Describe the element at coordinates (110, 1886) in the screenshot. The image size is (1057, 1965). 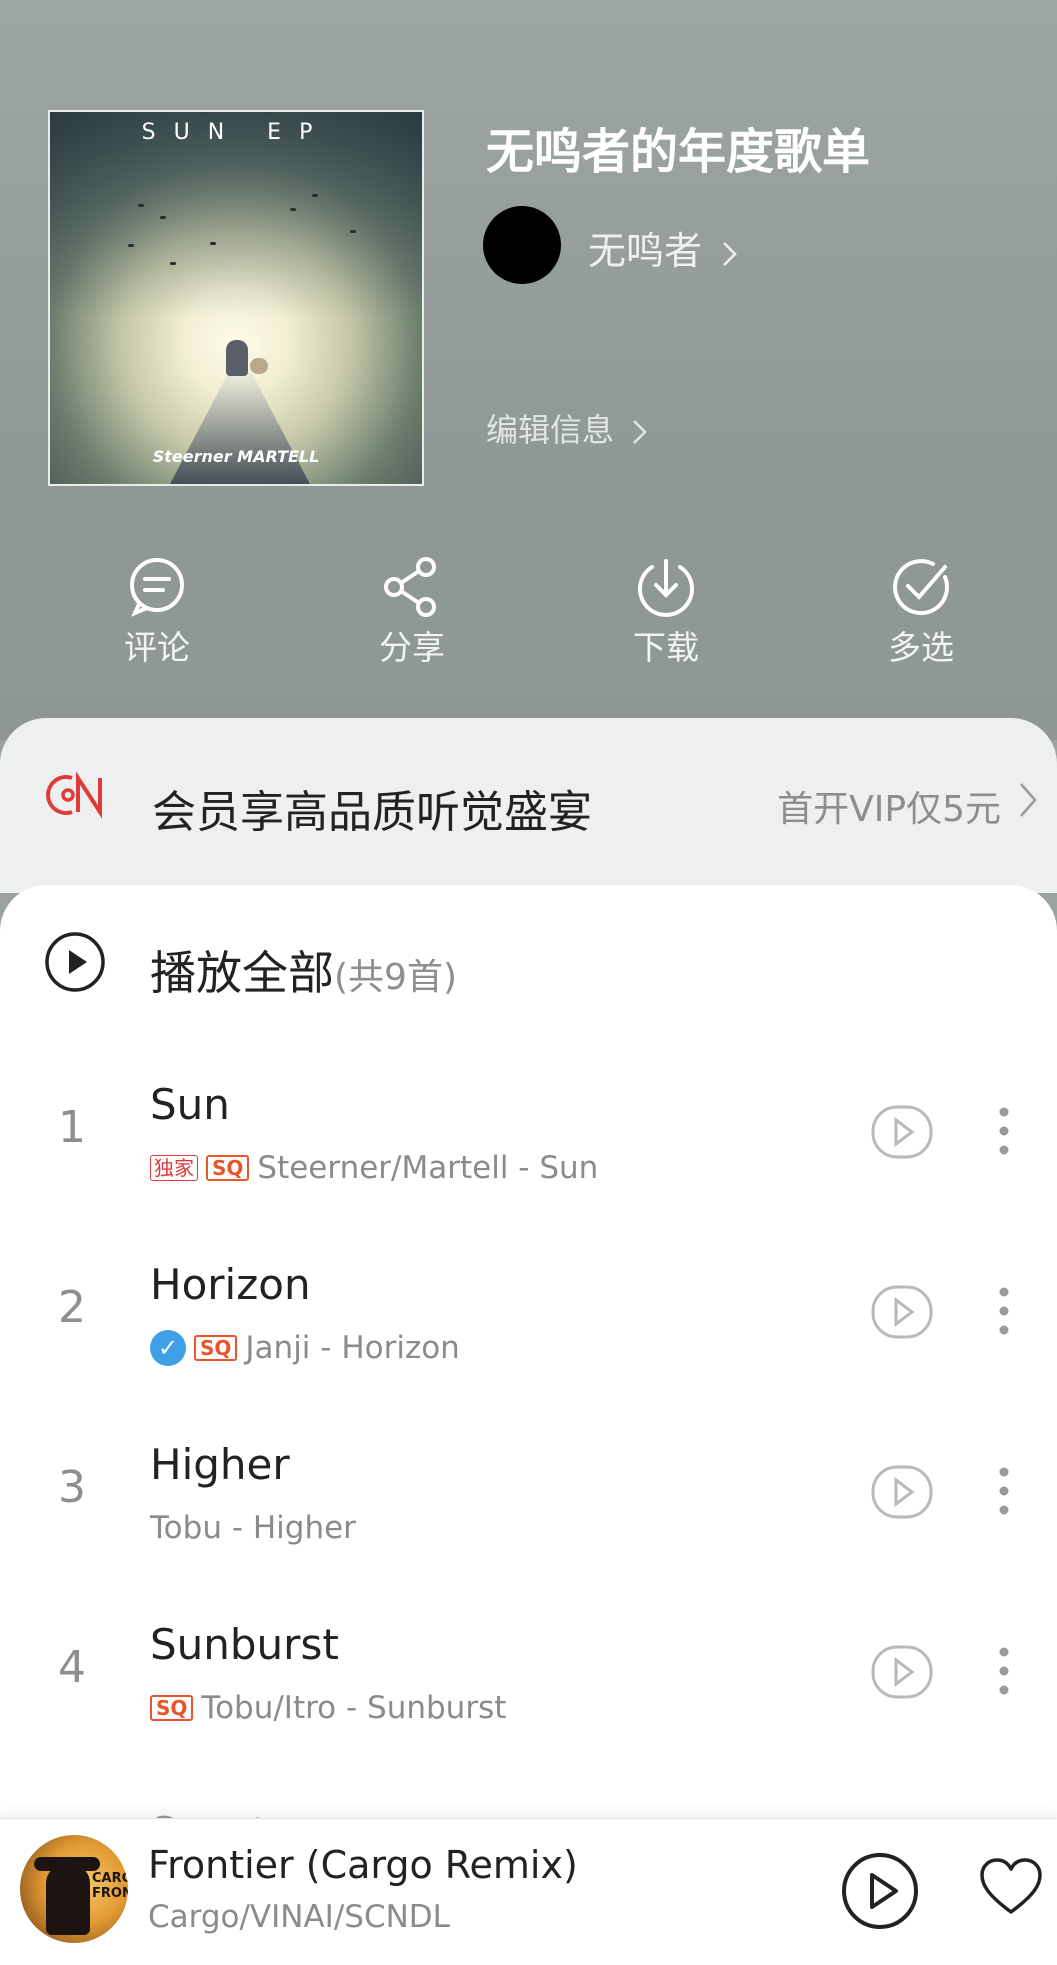
I see `cover-brand-text: CARGO FRONTIER` at that location.